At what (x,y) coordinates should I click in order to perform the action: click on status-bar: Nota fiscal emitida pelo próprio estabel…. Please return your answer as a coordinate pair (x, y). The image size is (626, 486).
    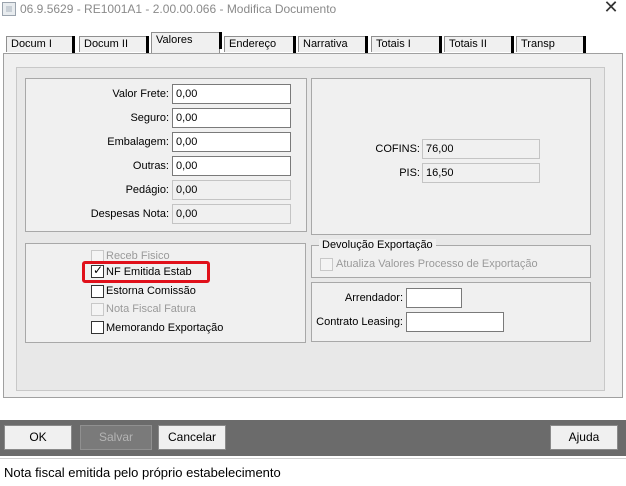
    Looking at the image, I should click on (313, 472).